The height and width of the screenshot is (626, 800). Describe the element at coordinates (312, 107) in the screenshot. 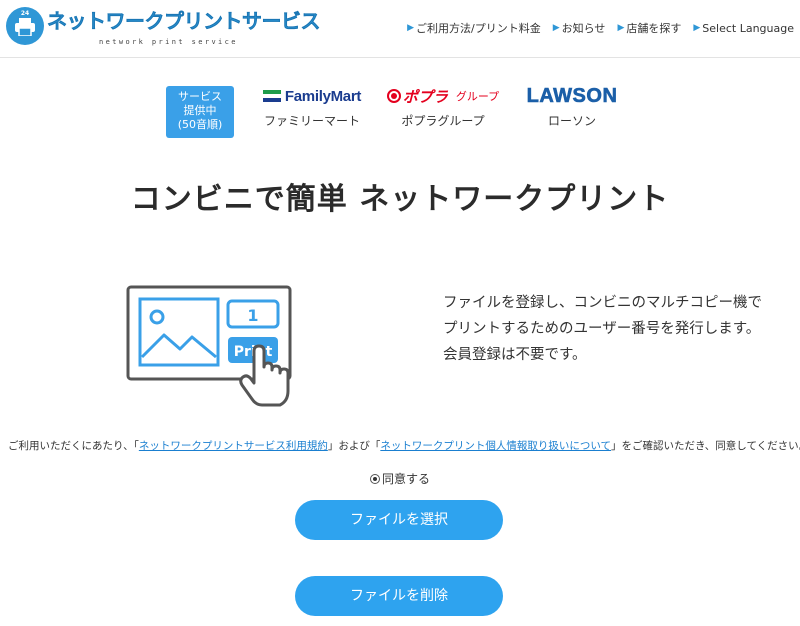

I see `partner-familymart: FamilyMart ファミリーマート` at that location.